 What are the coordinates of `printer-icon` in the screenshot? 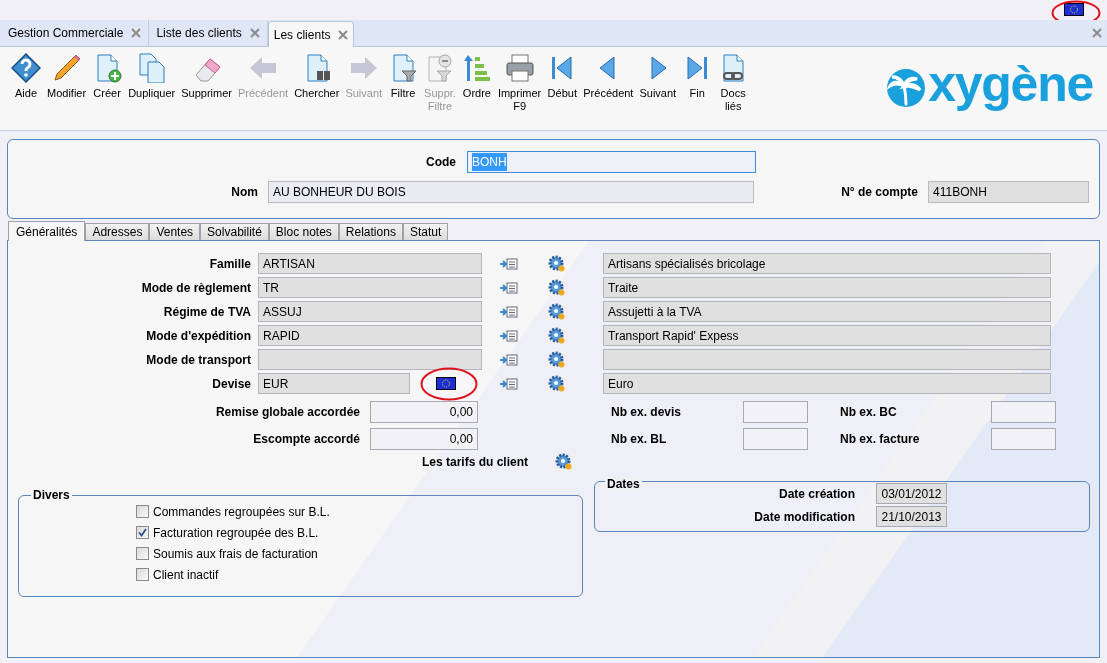 It's located at (519, 68).